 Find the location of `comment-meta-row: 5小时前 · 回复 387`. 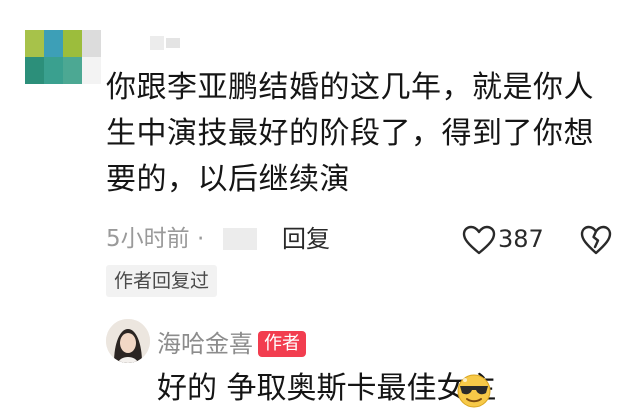

comment-meta-row: 5小时前 · 回复 387 is located at coordinates (366, 239).